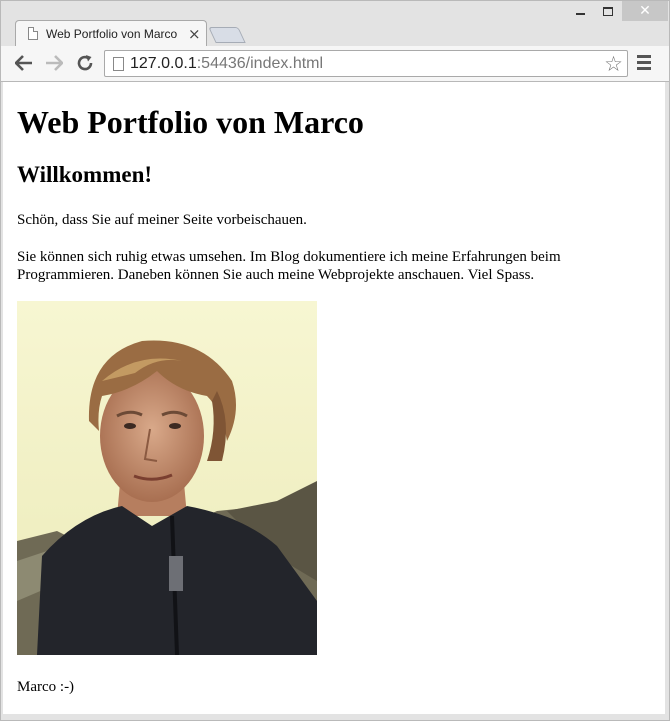  What do you see at coordinates (580, 14) in the screenshot?
I see `minimize-icon` at bounding box center [580, 14].